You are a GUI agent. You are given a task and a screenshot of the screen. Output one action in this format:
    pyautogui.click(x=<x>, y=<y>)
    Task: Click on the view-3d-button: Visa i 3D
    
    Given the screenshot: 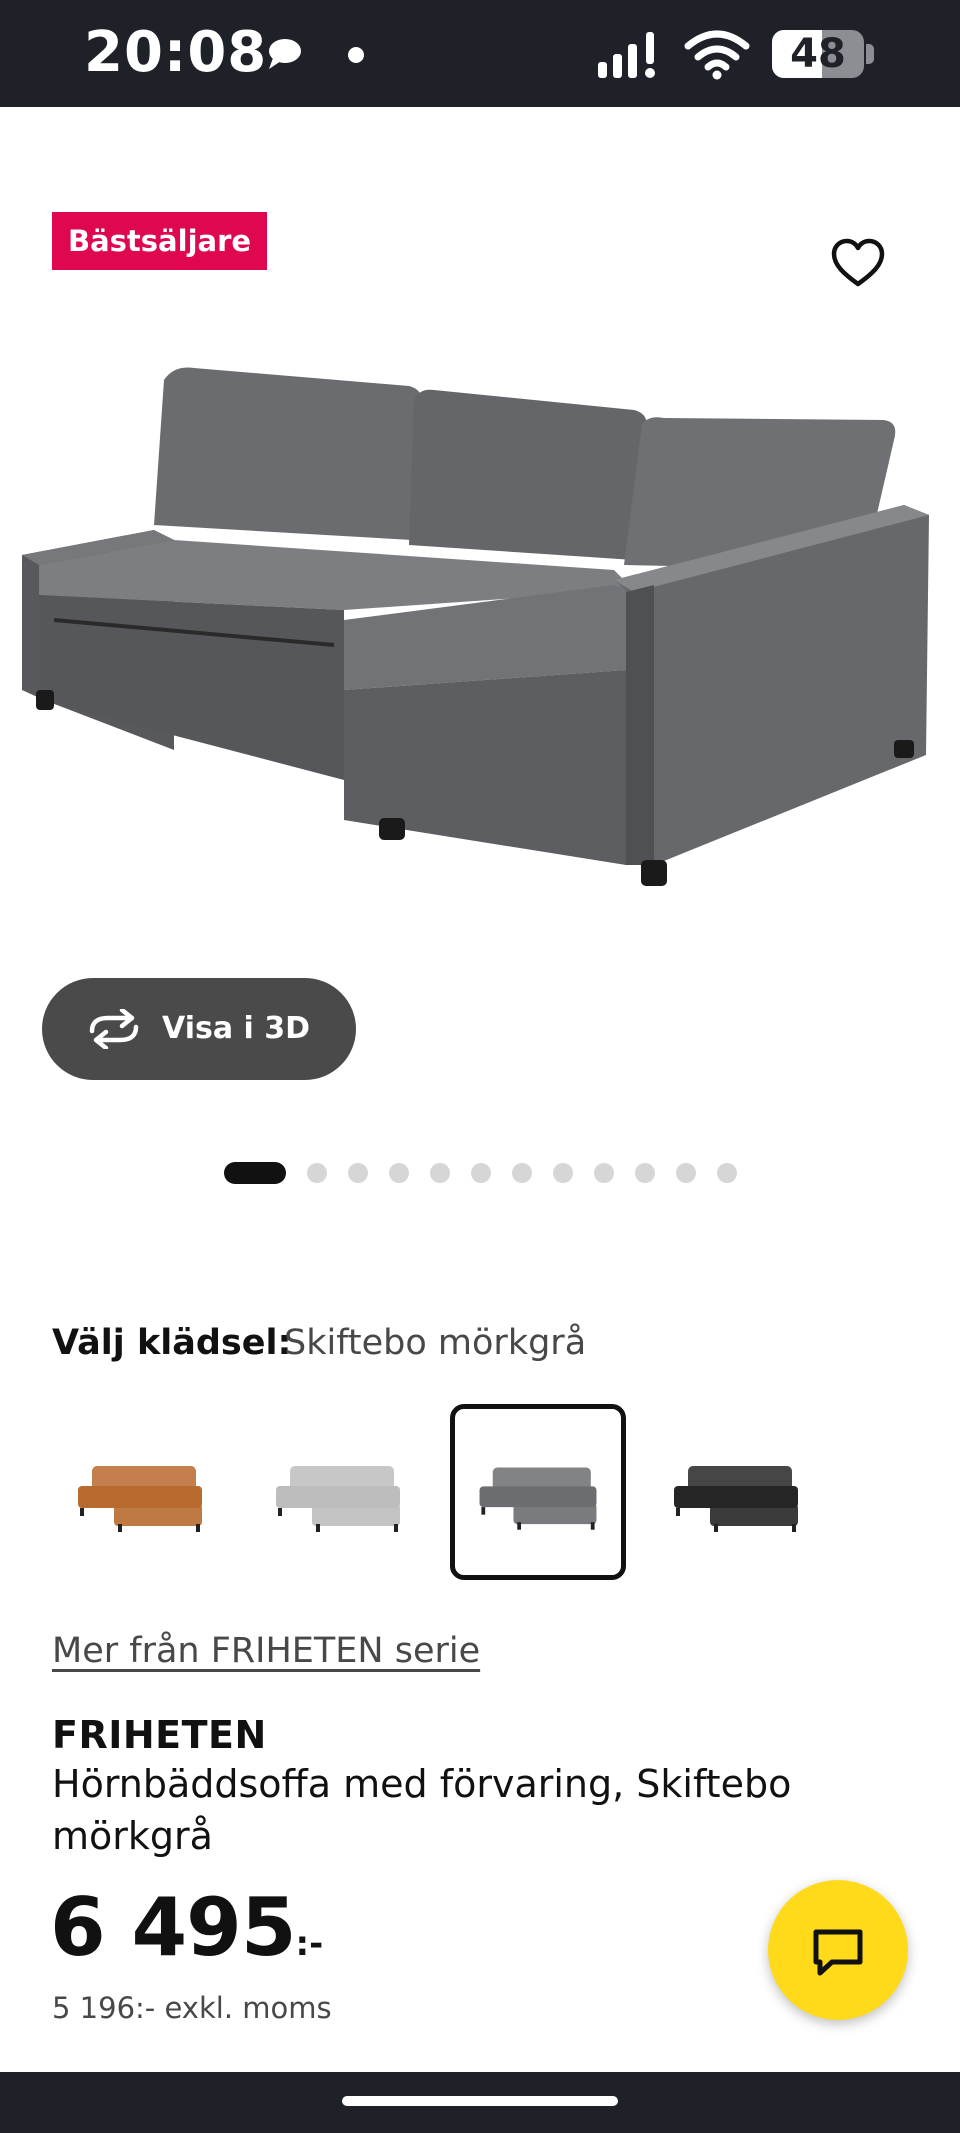 What is the action you would take?
    pyautogui.click(x=199, y=1029)
    